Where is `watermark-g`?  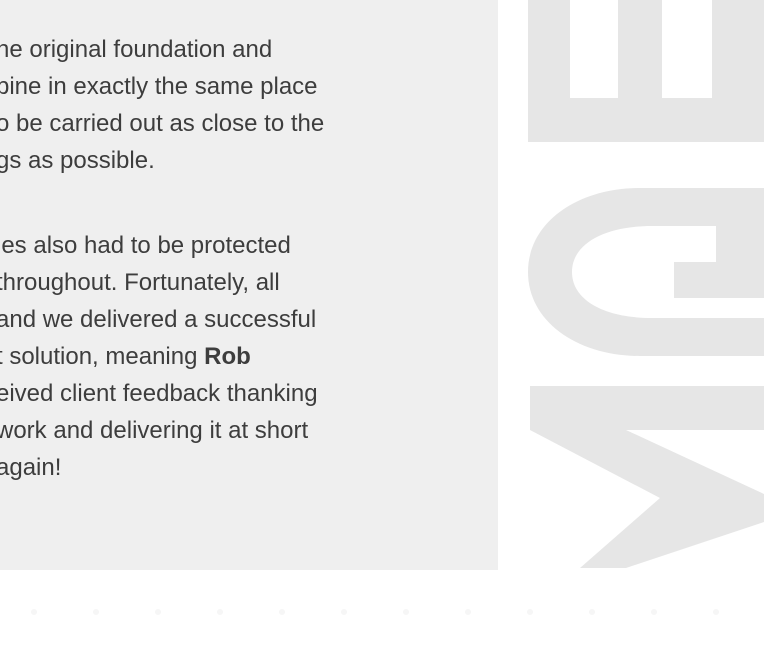 watermark-g is located at coordinates (646, 272).